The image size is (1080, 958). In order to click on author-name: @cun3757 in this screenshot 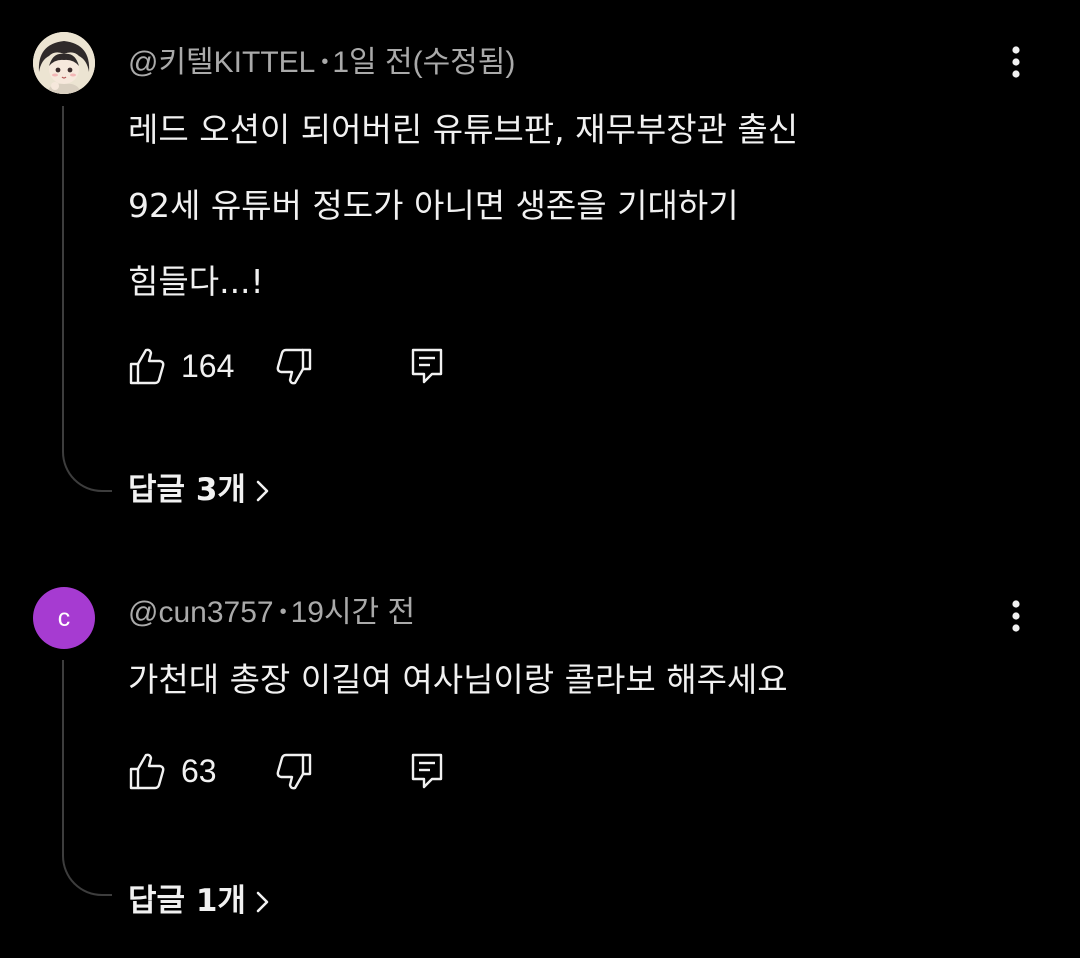, I will do `click(201, 612)`.